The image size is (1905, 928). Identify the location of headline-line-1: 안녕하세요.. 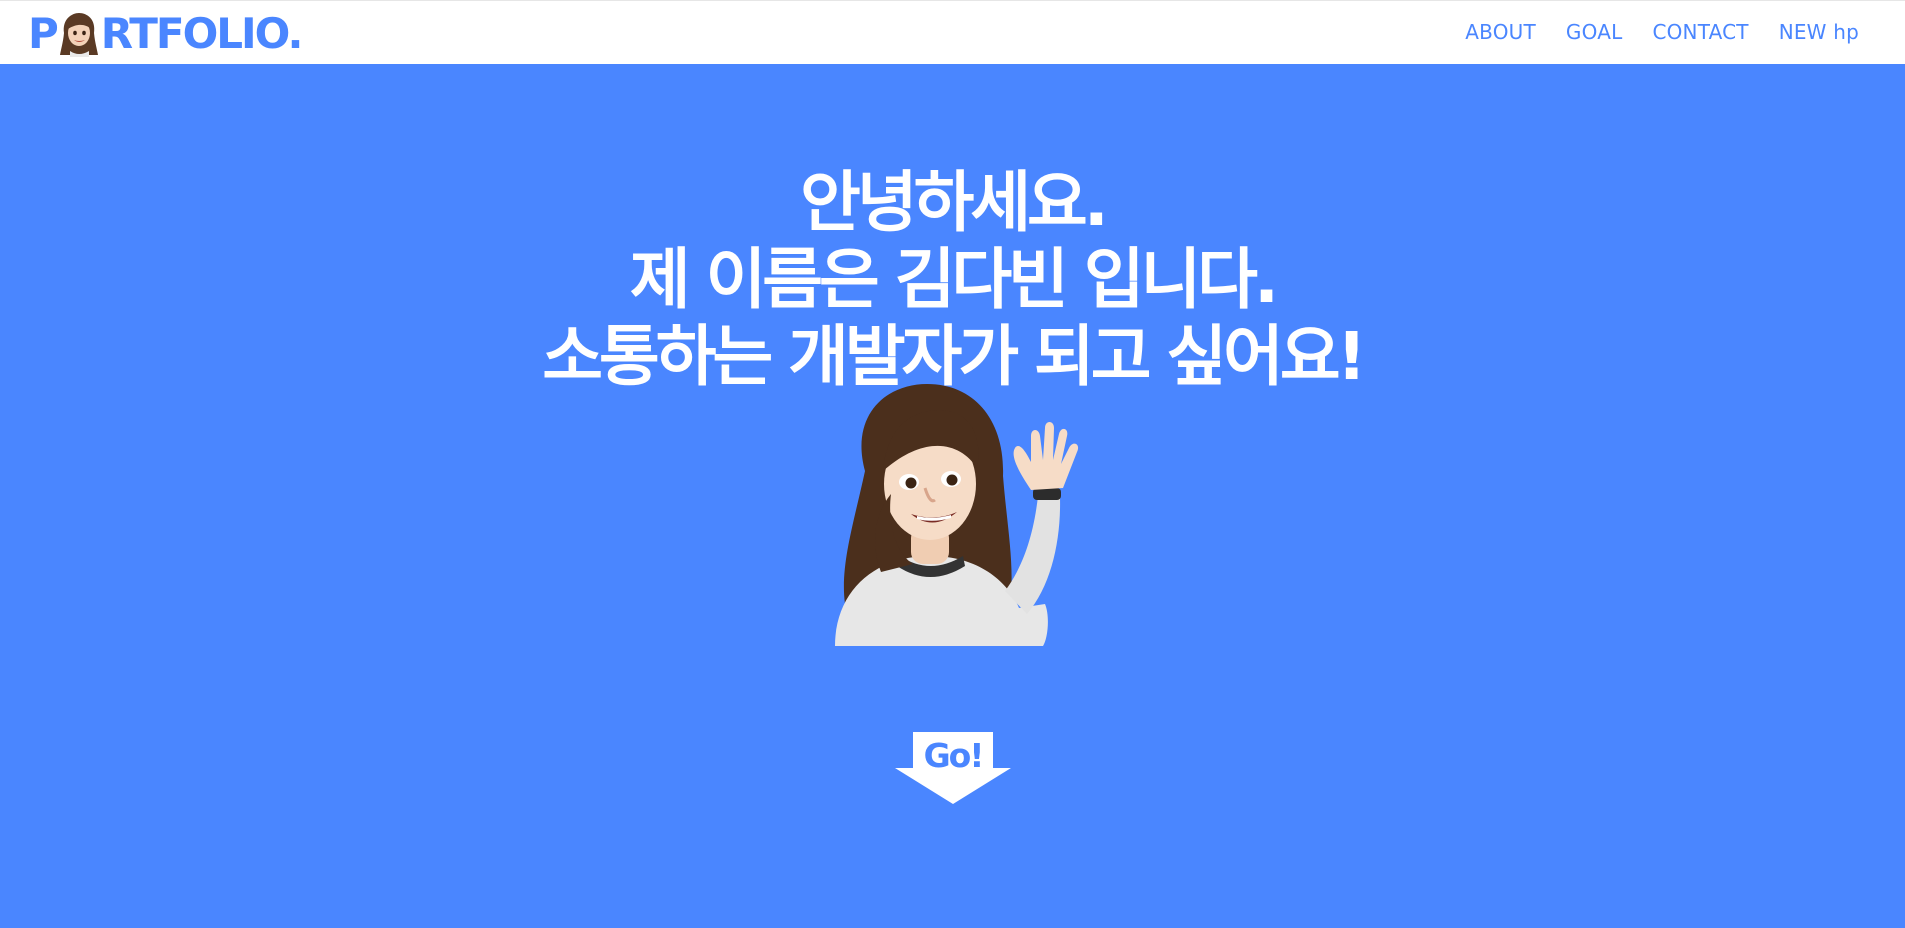
(954, 202).